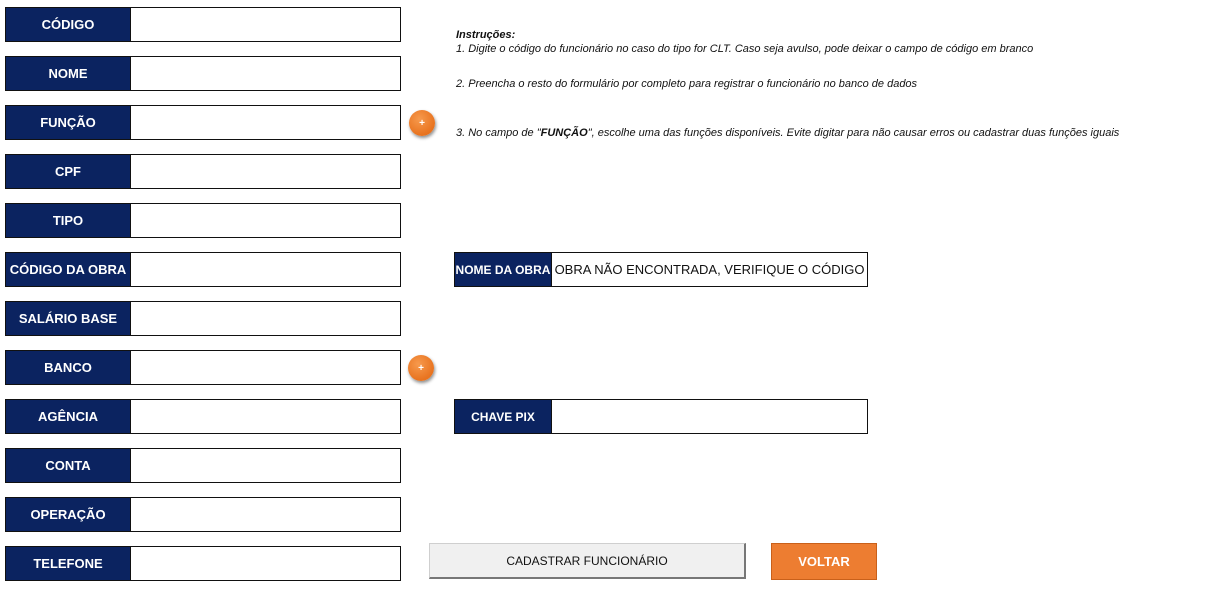 This screenshot has height=596, width=1214. Describe the element at coordinates (564, 133) in the screenshot. I see `instruction-line-3-bold: FUNÇÃO` at that location.